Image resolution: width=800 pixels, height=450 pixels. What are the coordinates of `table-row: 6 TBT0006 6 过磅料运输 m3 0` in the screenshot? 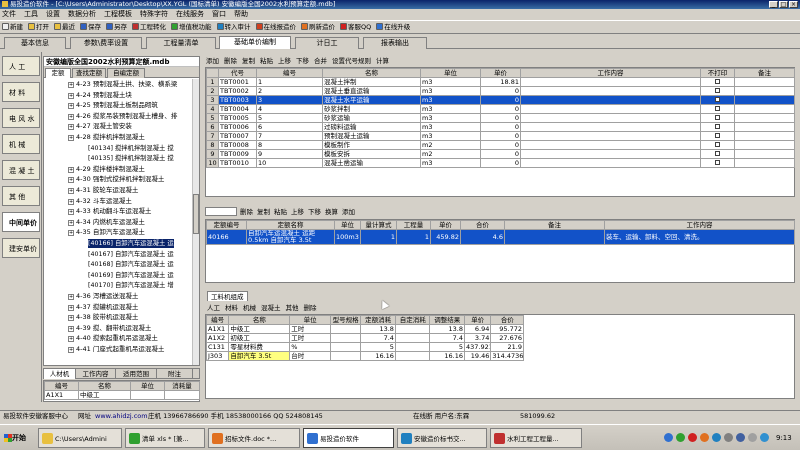 It's located at (500, 127).